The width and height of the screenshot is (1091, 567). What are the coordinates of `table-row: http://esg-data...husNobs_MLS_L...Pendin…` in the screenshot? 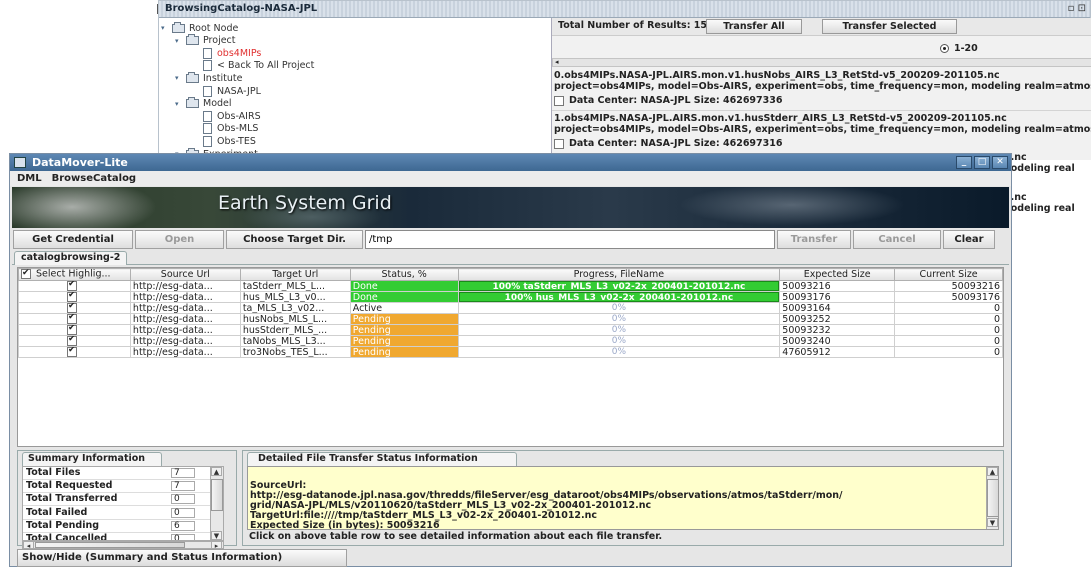 It's located at (510, 319).